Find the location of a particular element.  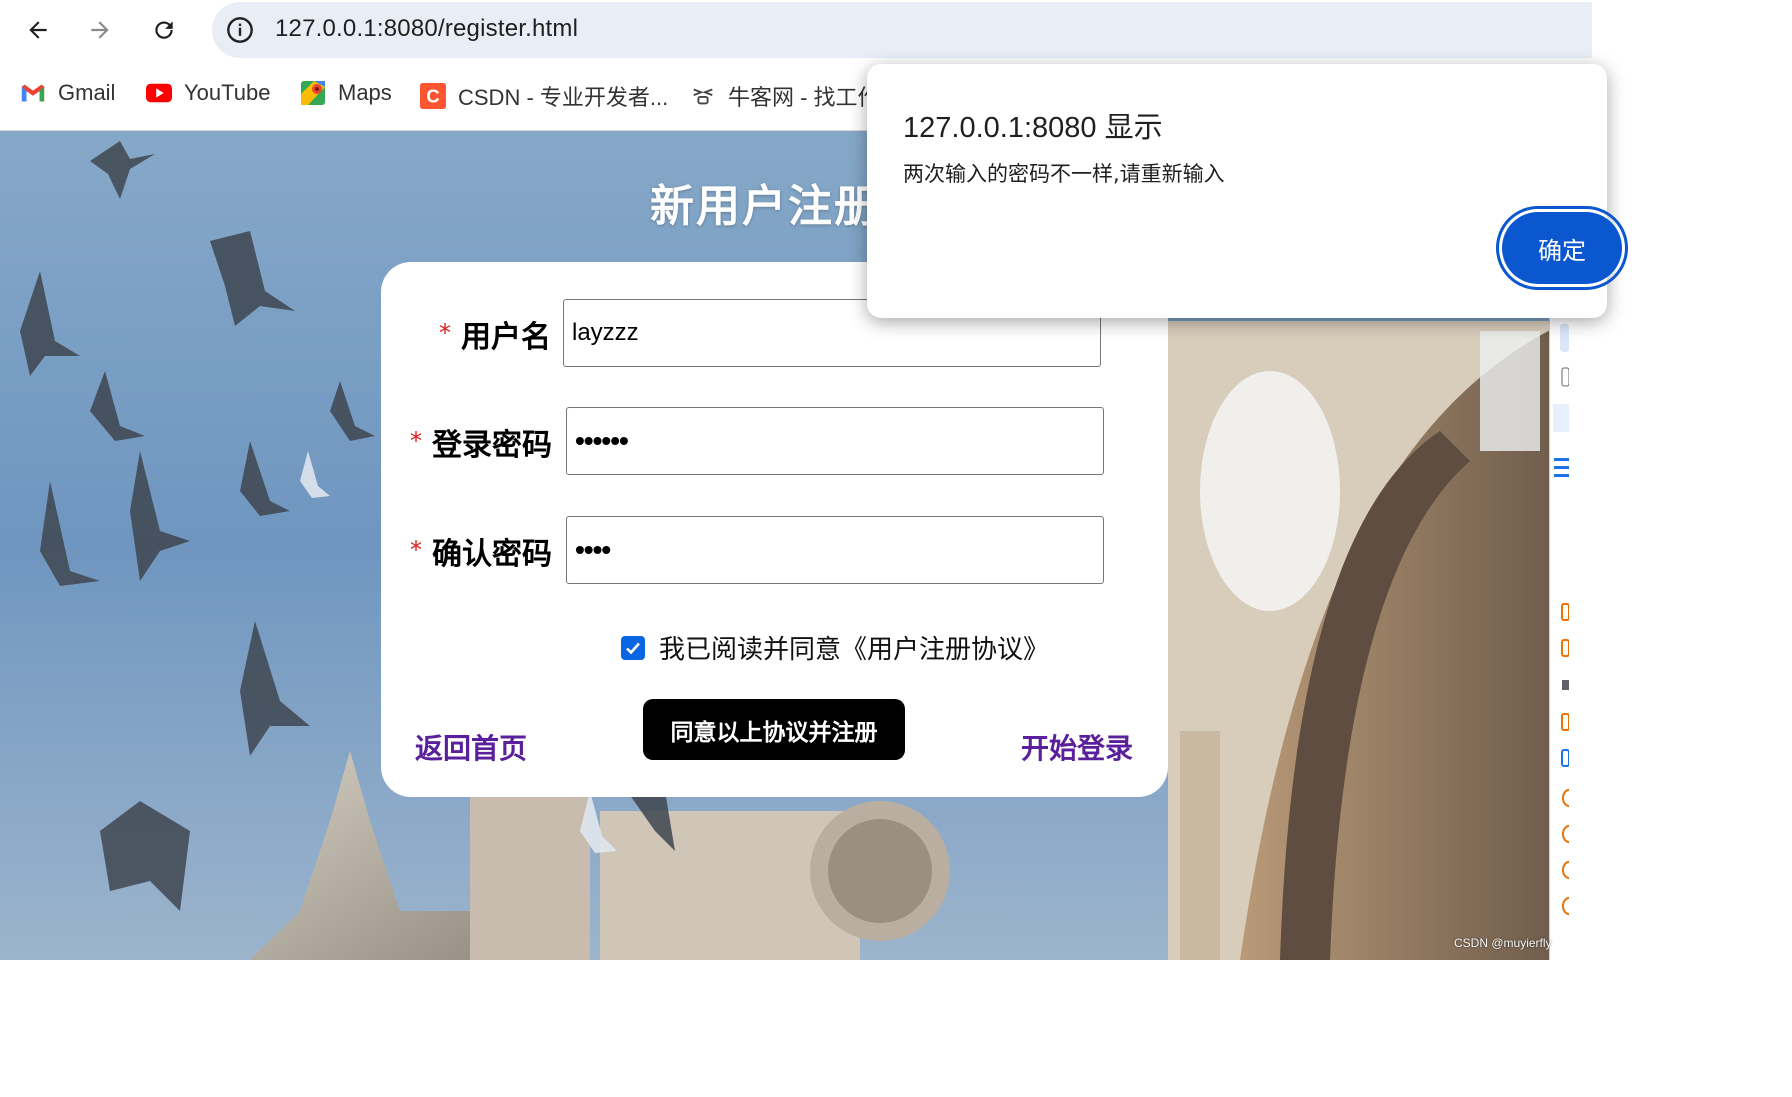

check-icon is located at coordinates (633, 648).